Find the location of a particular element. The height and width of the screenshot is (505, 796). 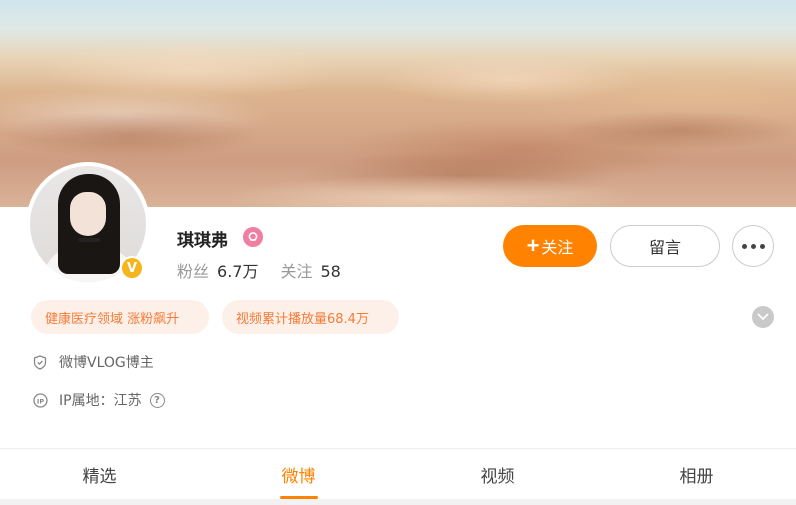

vip-badge-icon is located at coordinates (253, 237).